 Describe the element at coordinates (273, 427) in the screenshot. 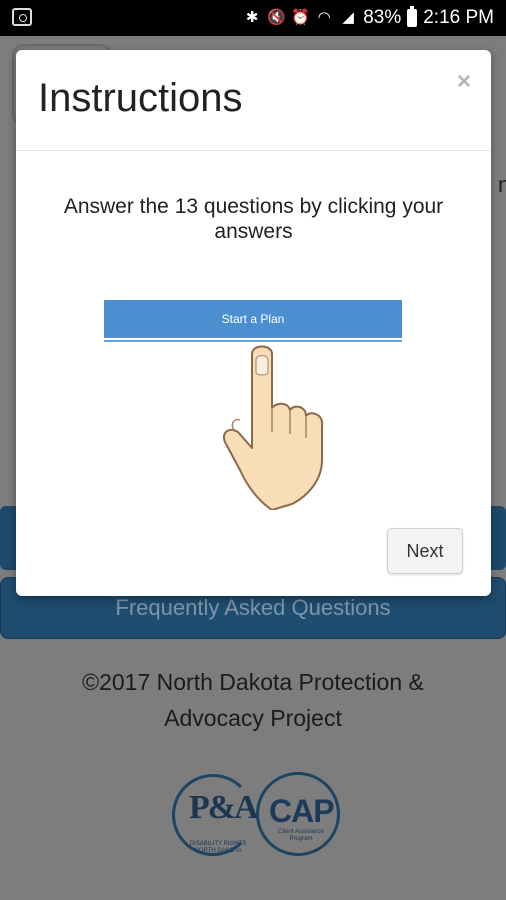

I see `pointing-hand-icon` at that location.